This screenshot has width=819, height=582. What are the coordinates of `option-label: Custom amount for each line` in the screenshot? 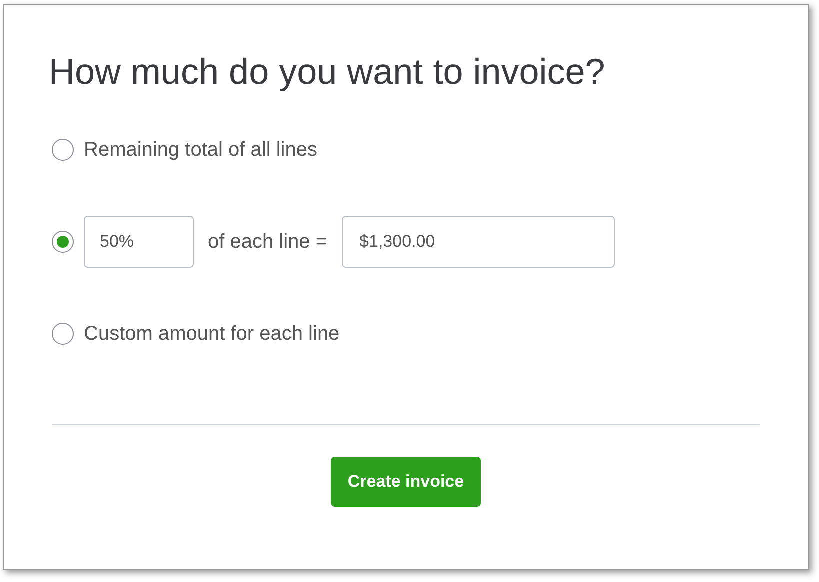 It's located at (212, 334).